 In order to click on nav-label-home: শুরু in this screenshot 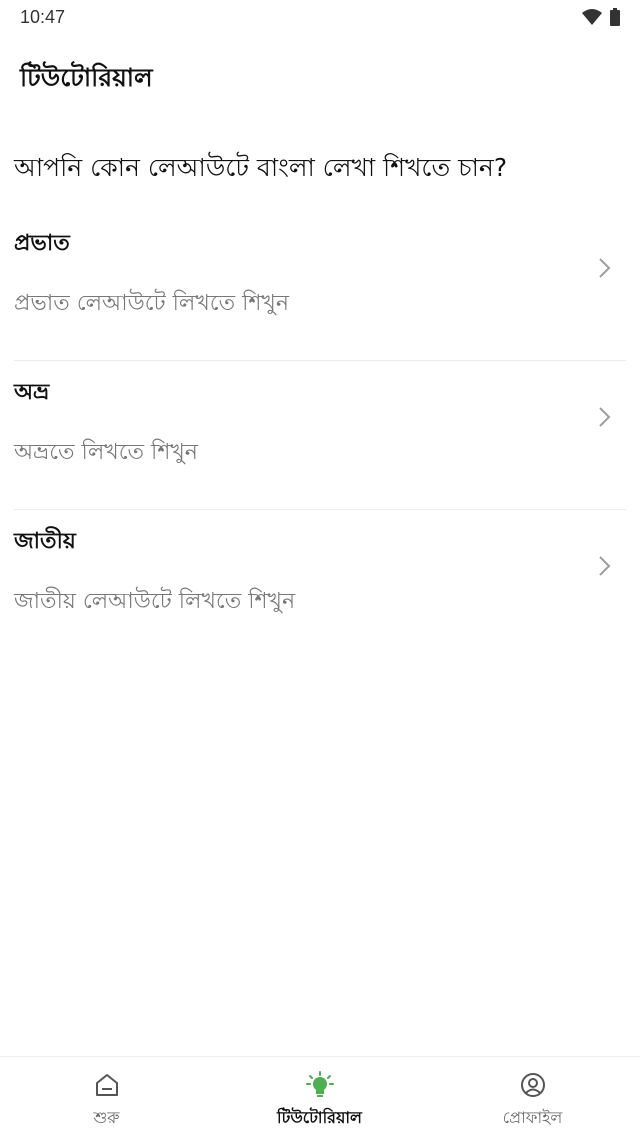, I will do `click(106, 1117)`.